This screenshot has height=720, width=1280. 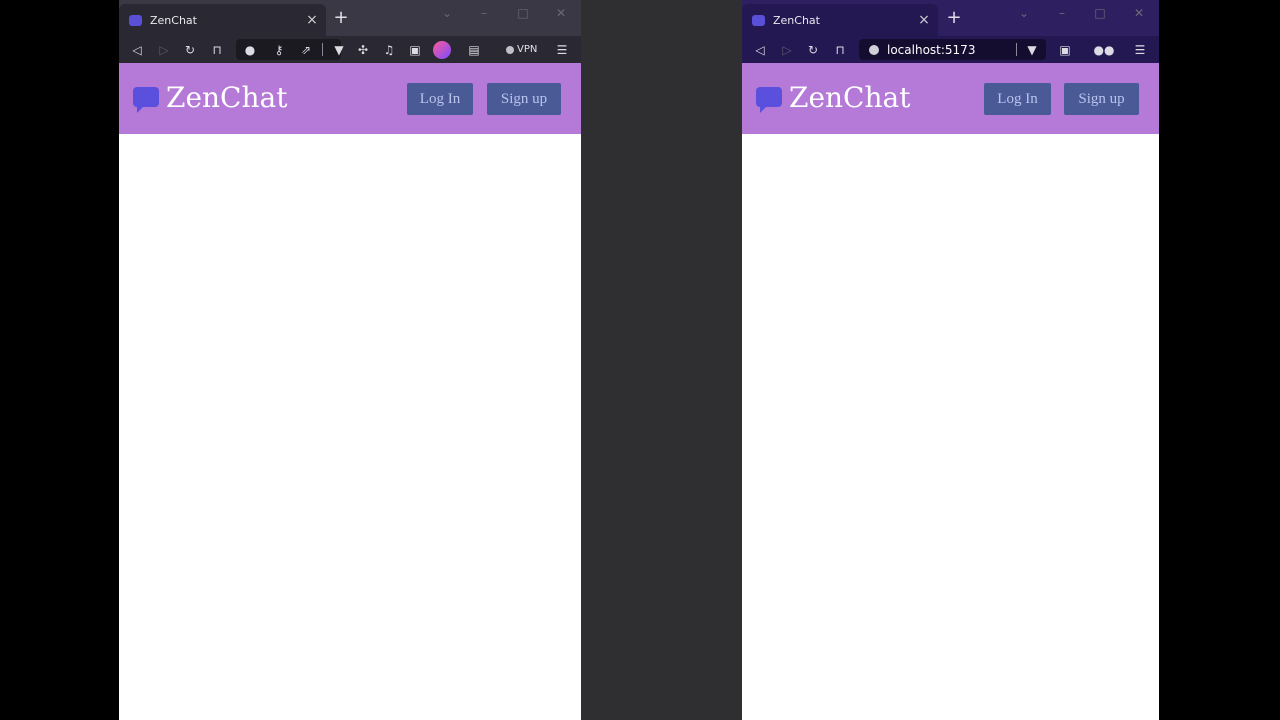 I want to click on browser-toolbar: ◁ ▷ ↻ ⊓ localhost:5173 ▼ ▣ ●● ☰, so click(x=950, y=49).